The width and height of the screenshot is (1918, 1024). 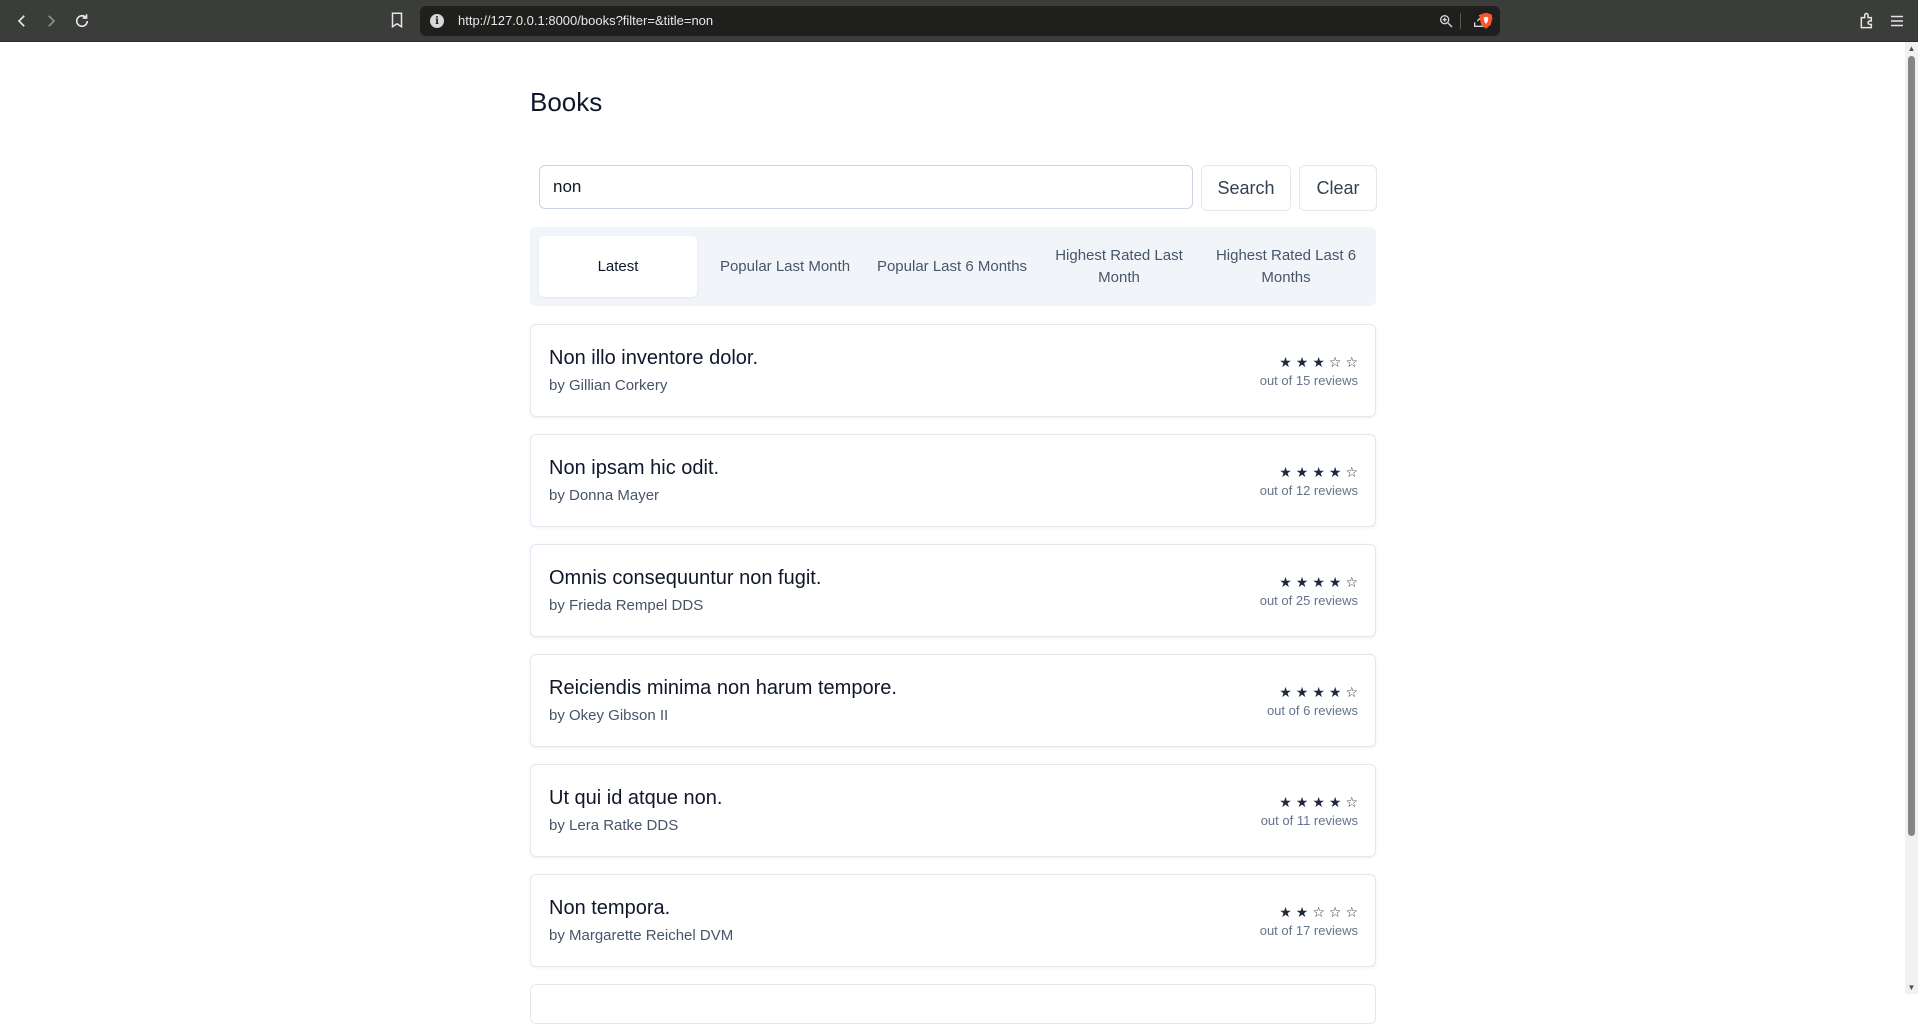 I want to click on book-rating: ★★★★☆ out of 25 reviews, so click(x=1309, y=591).